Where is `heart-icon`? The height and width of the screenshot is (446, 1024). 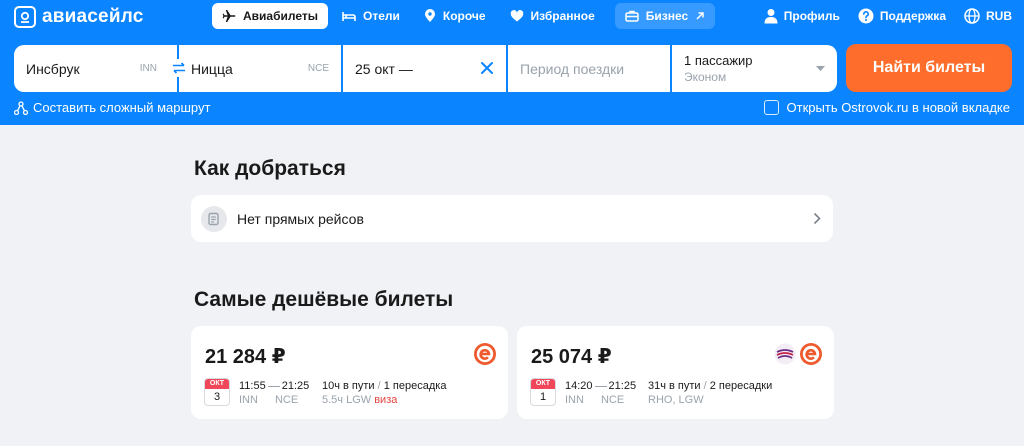 heart-icon is located at coordinates (516, 16).